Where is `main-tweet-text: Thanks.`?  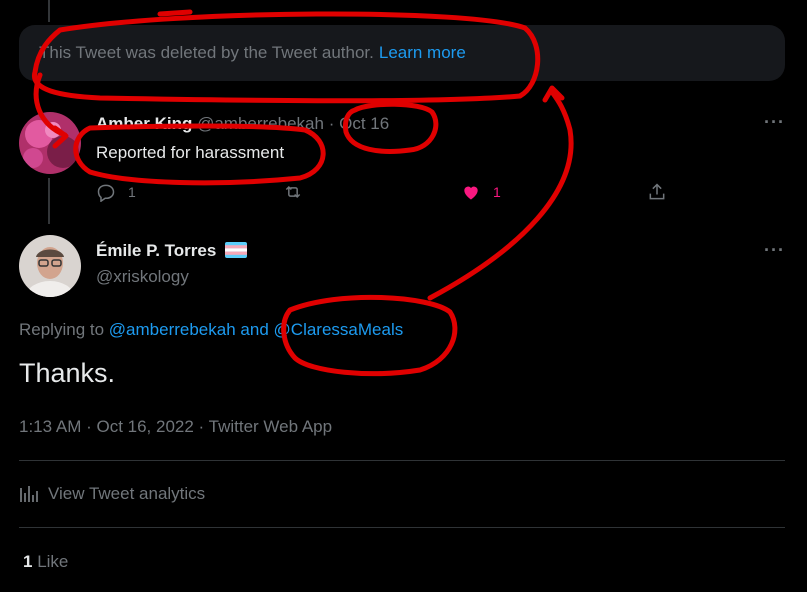
main-tweet-text: Thanks. is located at coordinates (67, 373).